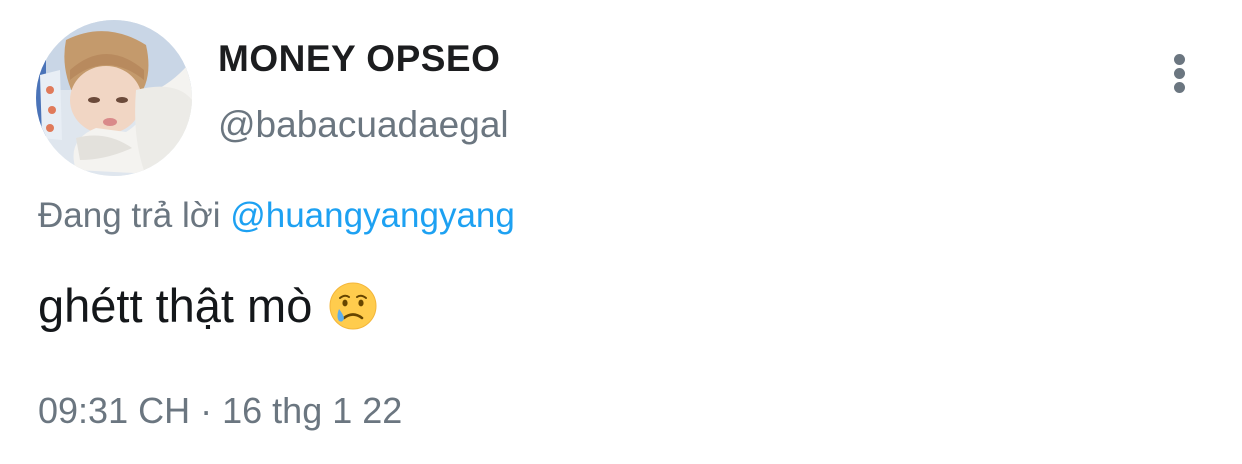 This screenshot has height=464, width=1242. Describe the element at coordinates (359, 59) in the screenshot. I see `display-name: MONEY OPSEO` at that location.